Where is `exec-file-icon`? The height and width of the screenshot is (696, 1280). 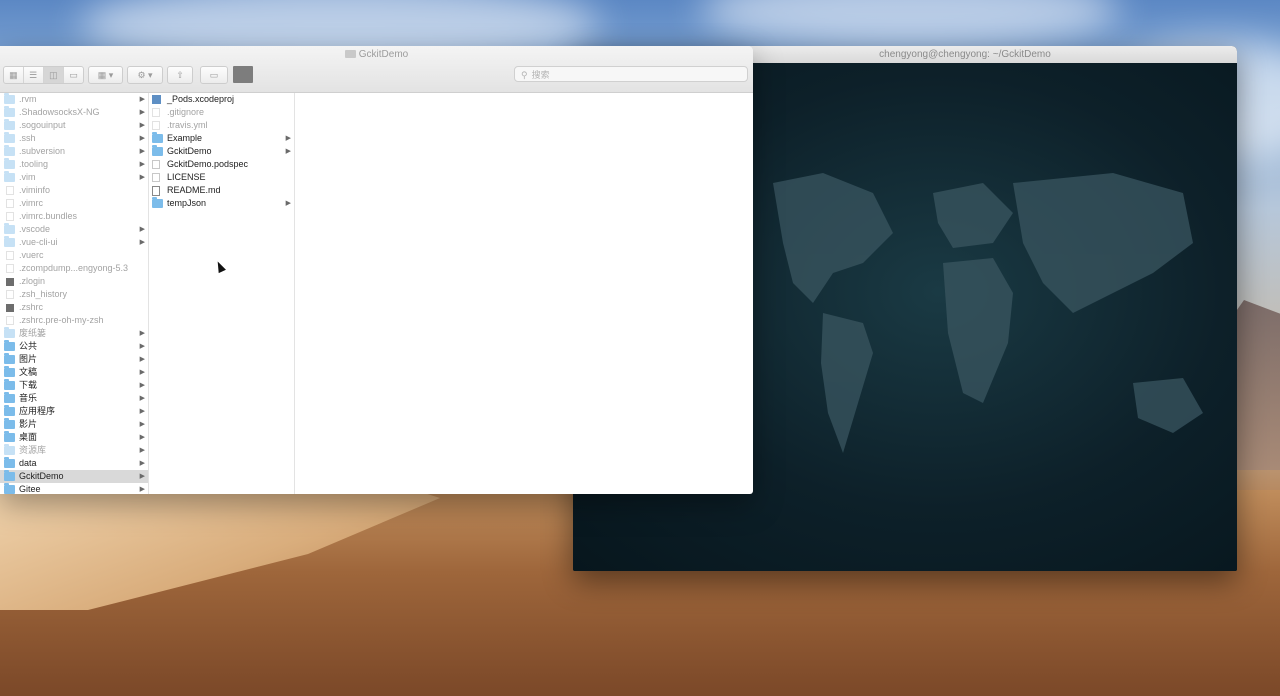 exec-file-icon is located at coordinates (10, 308).